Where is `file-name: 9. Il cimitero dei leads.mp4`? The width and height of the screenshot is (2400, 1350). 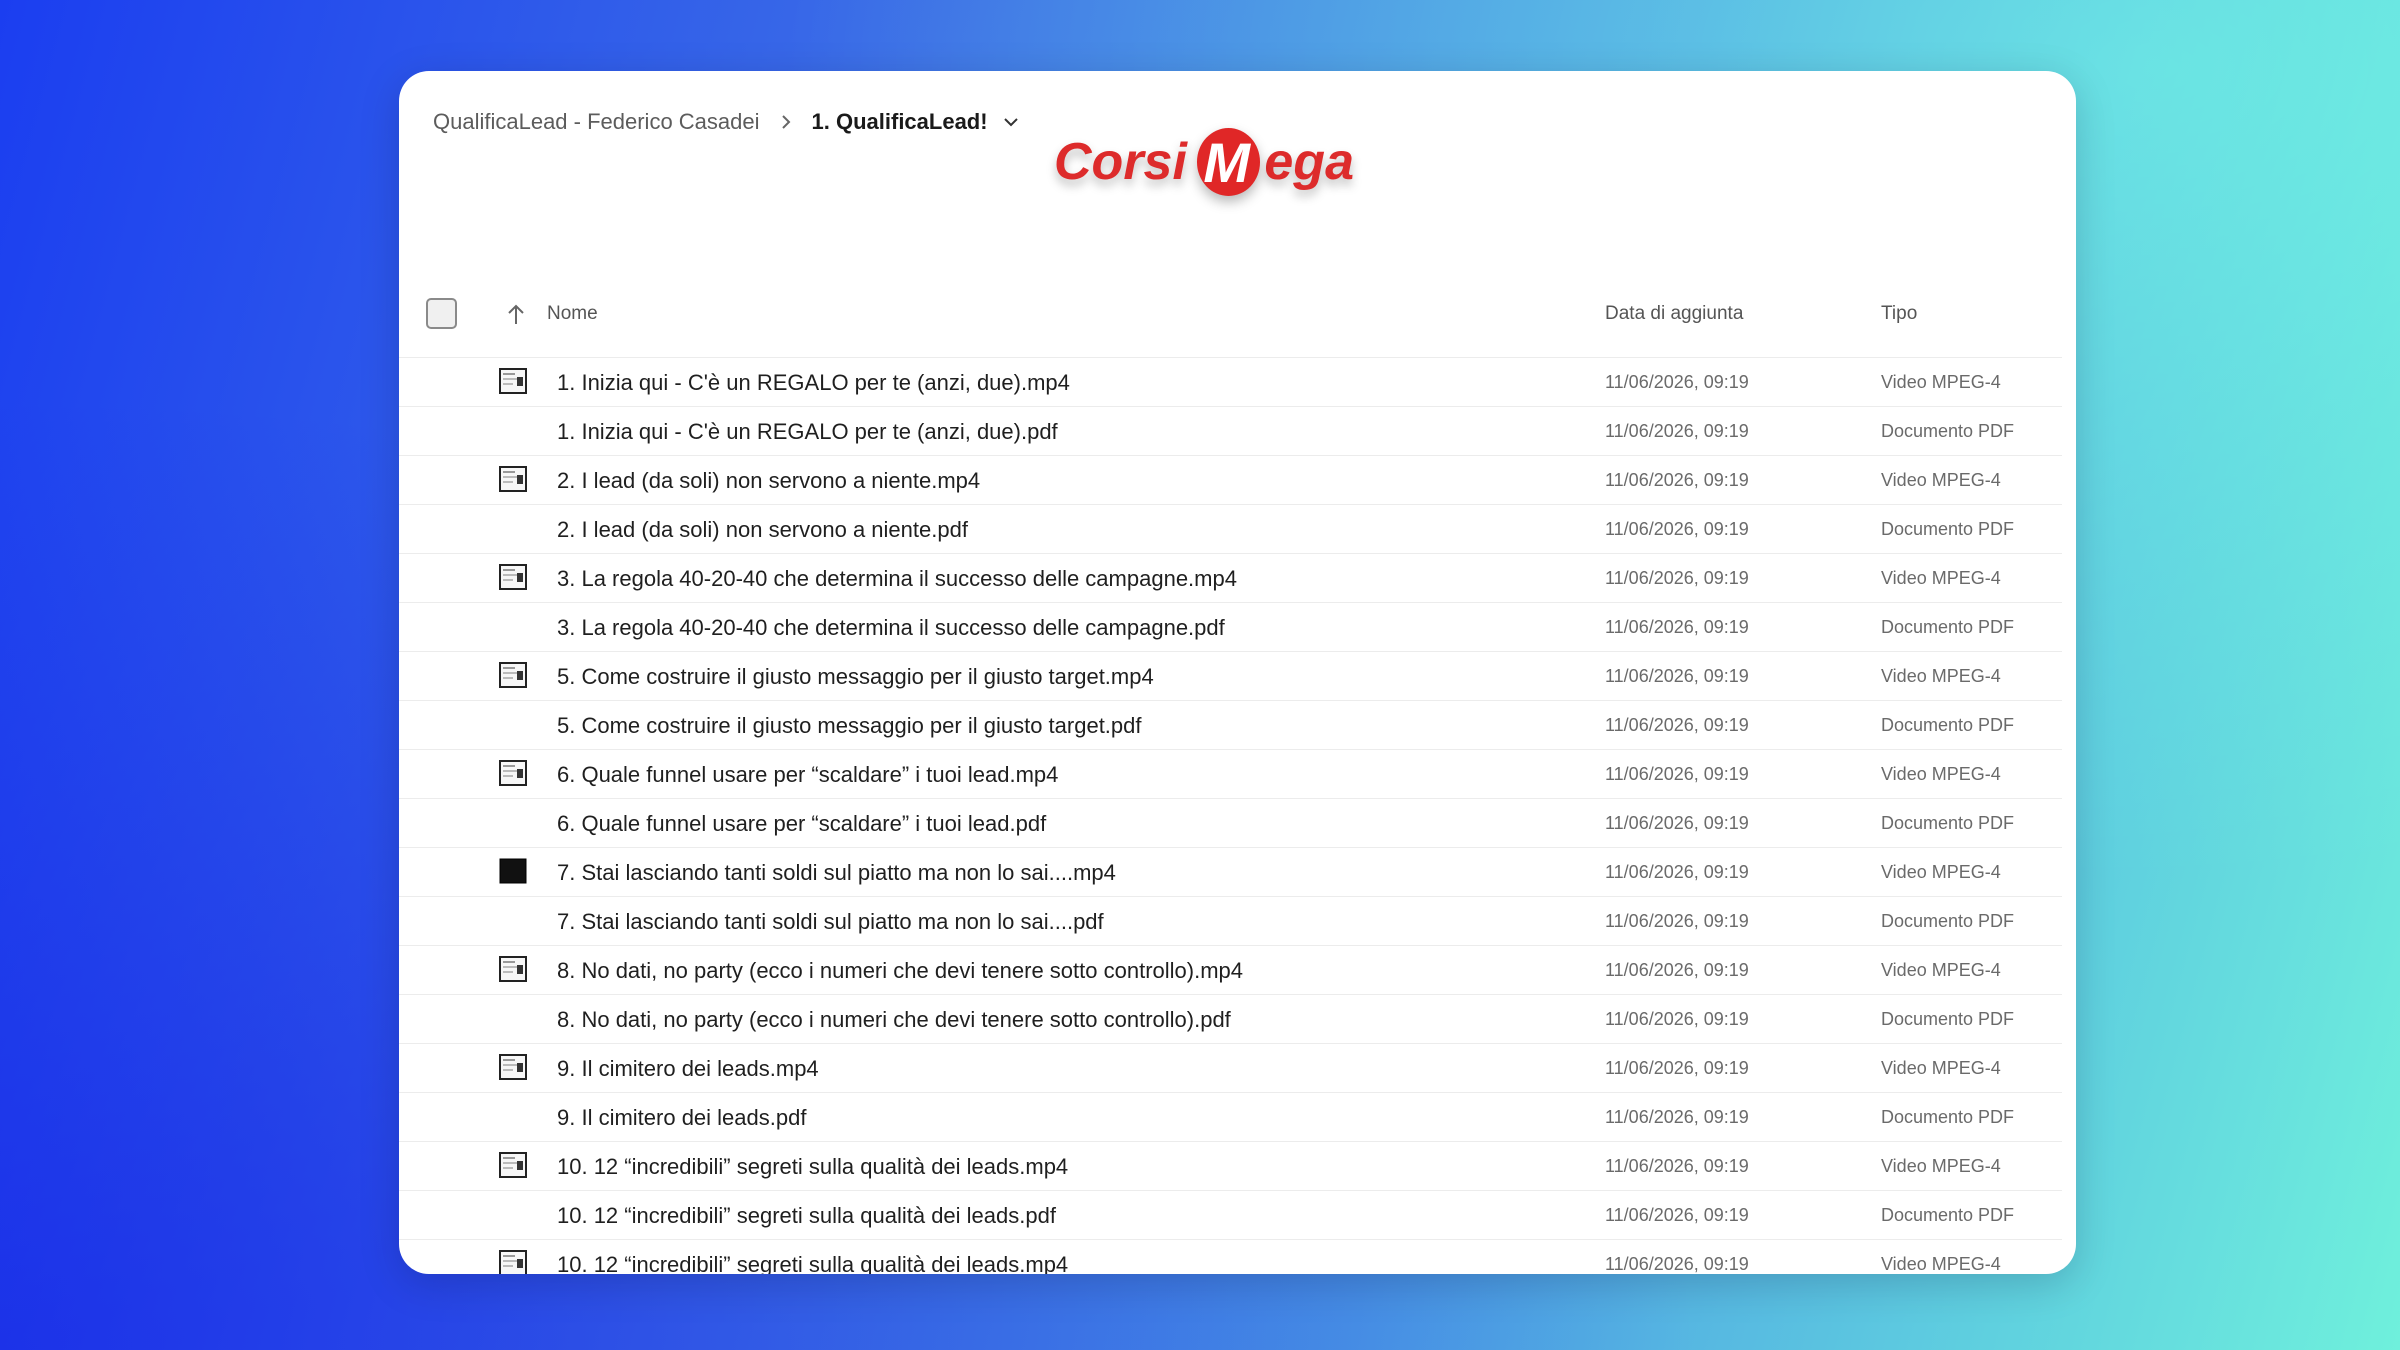
file-name: 9. Il cimitero dei leads.mp4 is located at coordinates (688, 1069).